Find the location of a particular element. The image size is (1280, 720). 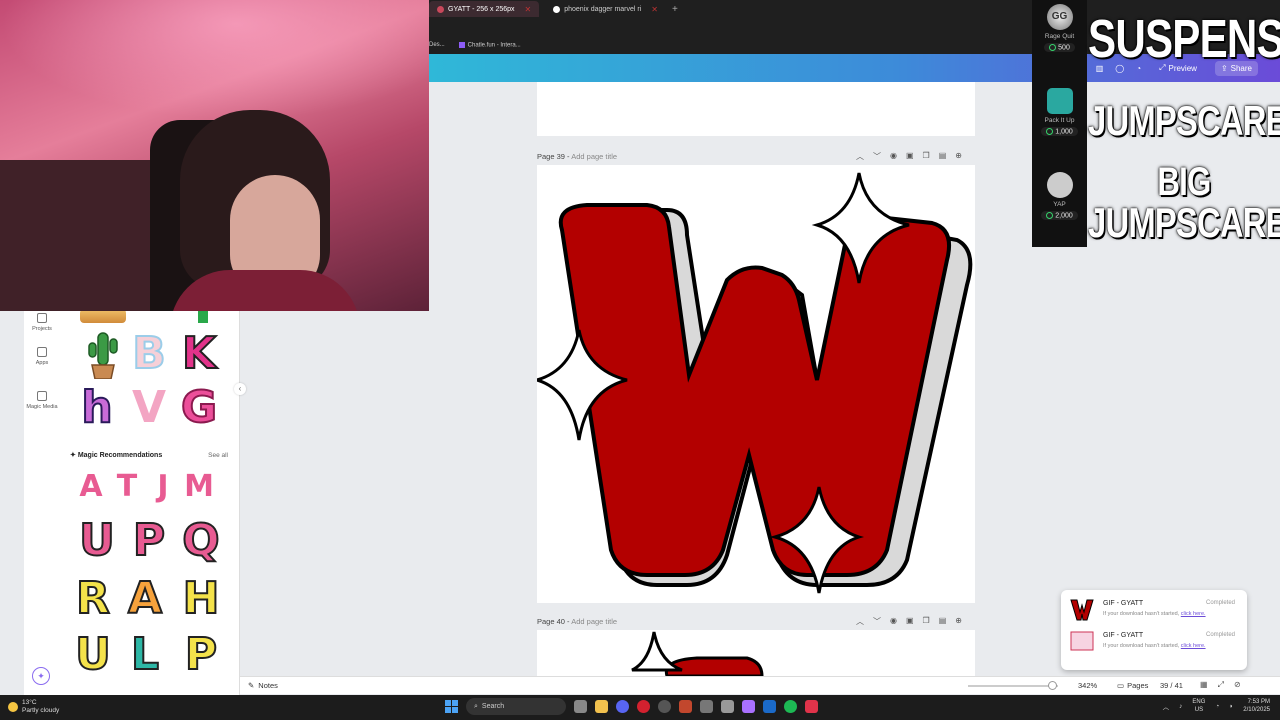

pages-button: ▭ Pages is located at coordinates (1132, 685).